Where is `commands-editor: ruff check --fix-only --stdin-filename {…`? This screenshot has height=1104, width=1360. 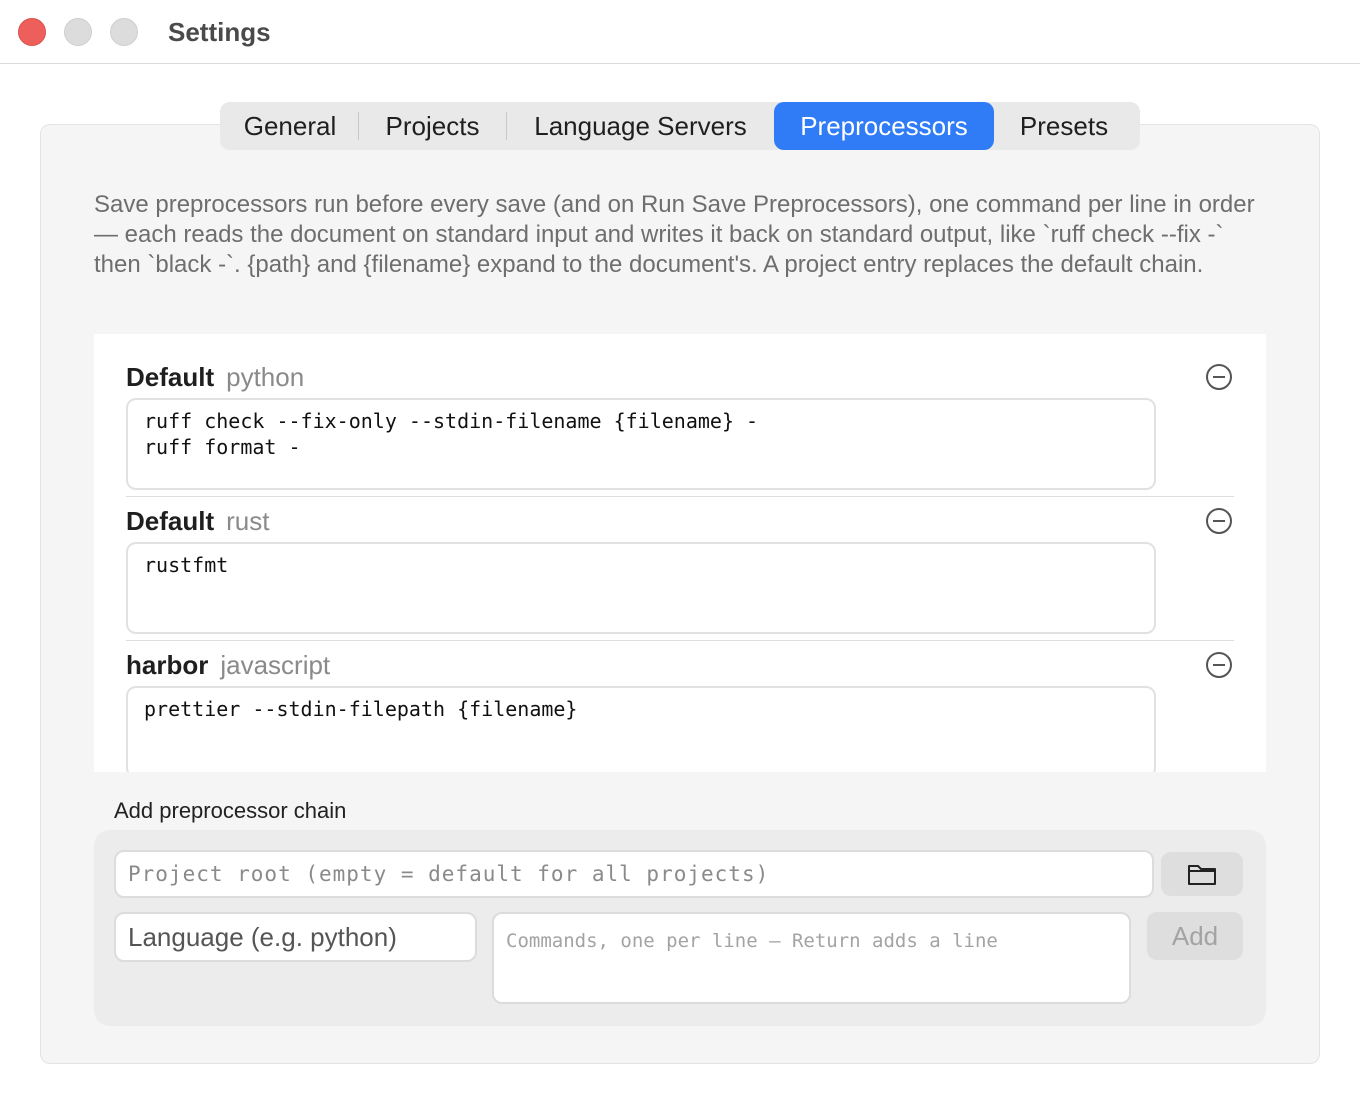
commands-editor: ruff check --fix-only --stdin-filename {… is located at coordinates (641, 444).